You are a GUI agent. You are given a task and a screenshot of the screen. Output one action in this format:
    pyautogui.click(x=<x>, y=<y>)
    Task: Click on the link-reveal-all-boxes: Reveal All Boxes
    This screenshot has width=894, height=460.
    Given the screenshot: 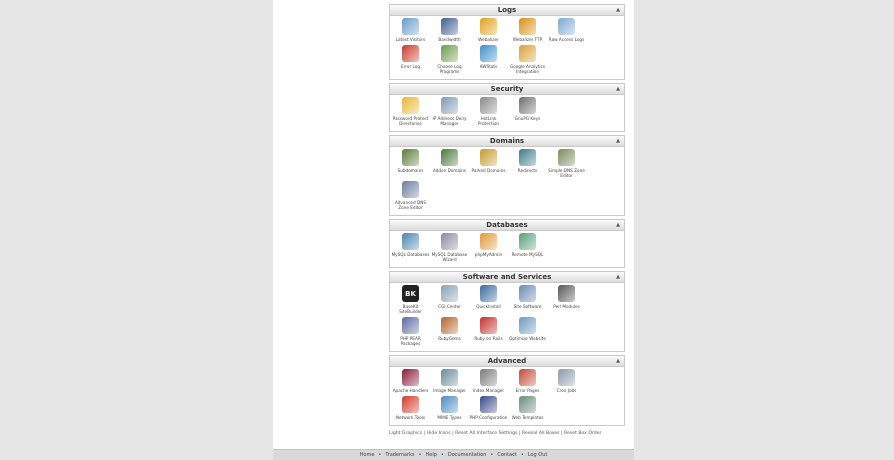 What is the action you would take?
    pyautogui.click(x=541, y=433)
    